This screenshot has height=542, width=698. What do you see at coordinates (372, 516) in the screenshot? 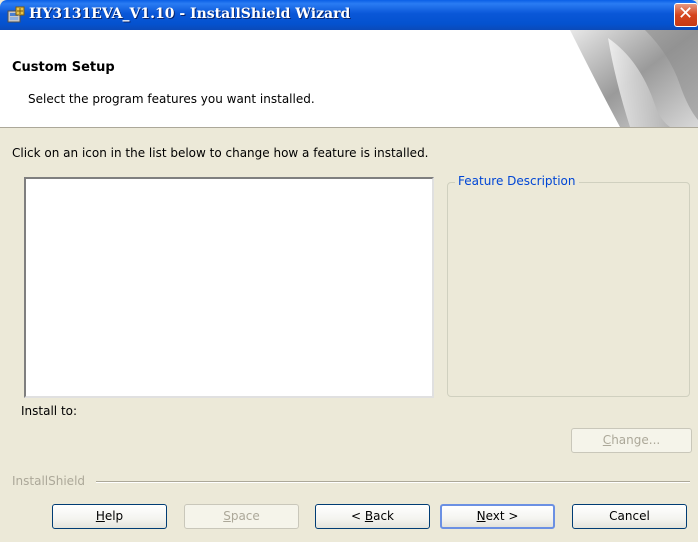
I see `back-button: < Back` at bounding box center [372, 516].